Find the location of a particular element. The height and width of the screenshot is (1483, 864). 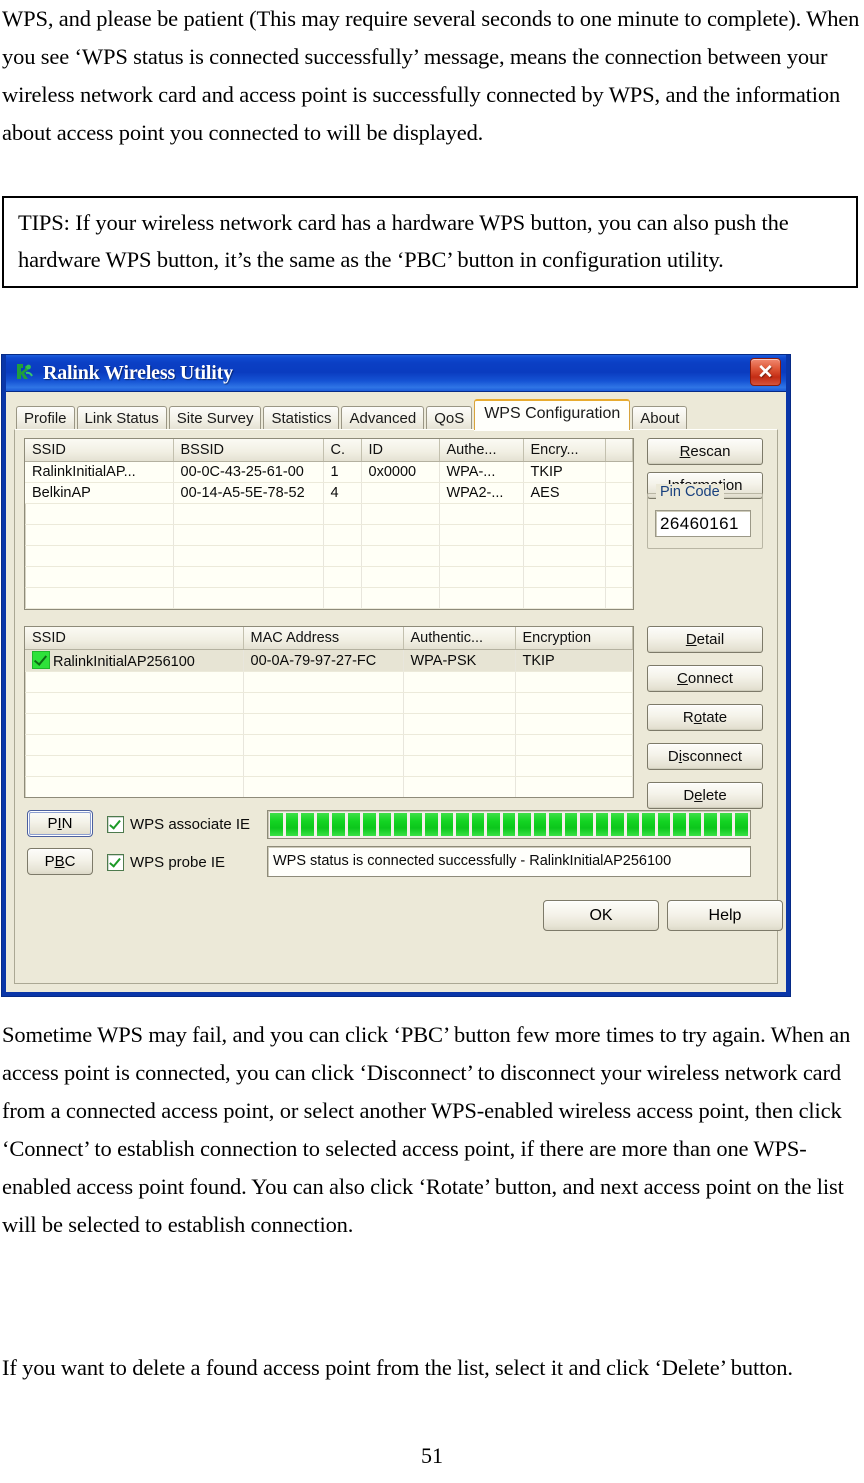

wps-progress-bar is located at coordinates (509, 824).